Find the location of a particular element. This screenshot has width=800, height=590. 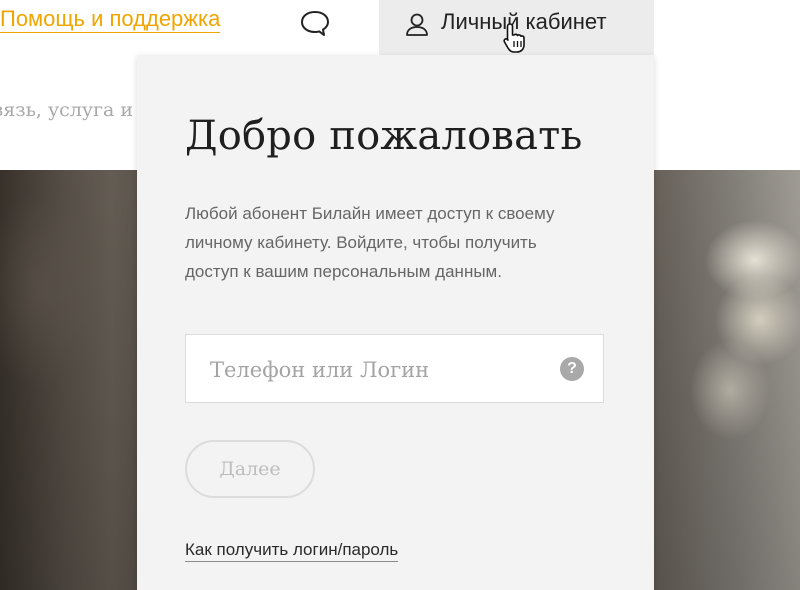

phone-or-login-input is located at coordinates (379, 369).